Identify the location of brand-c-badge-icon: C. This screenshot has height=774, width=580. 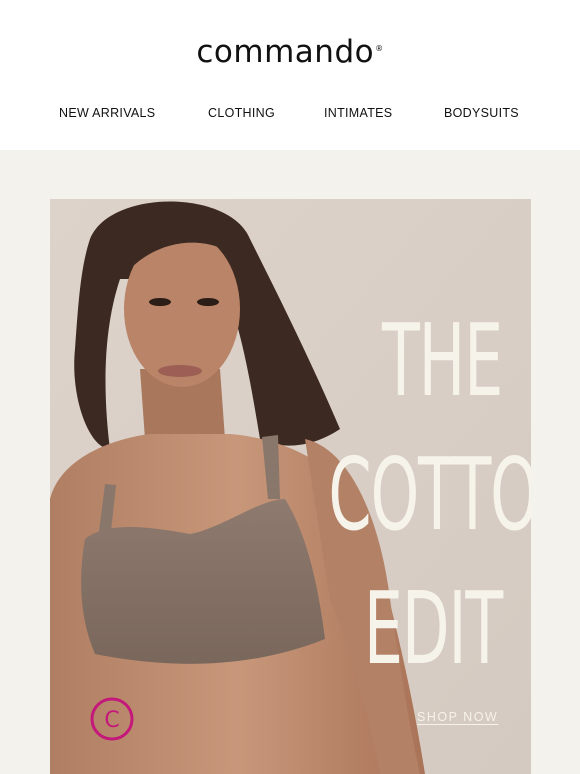
(112, 719).